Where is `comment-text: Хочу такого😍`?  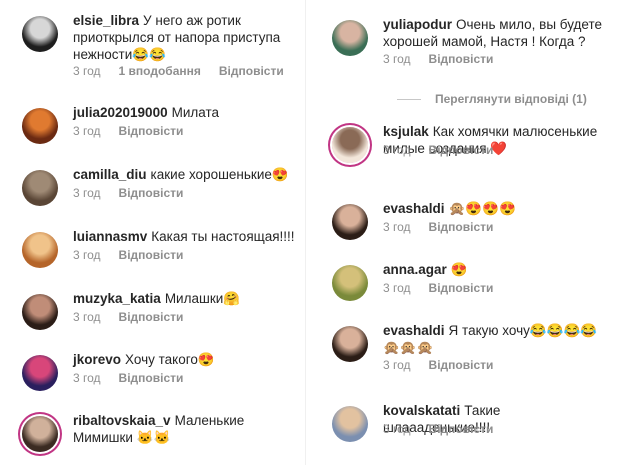
comment-text: Хочу такого😍 is located at coordinates (170, 359).